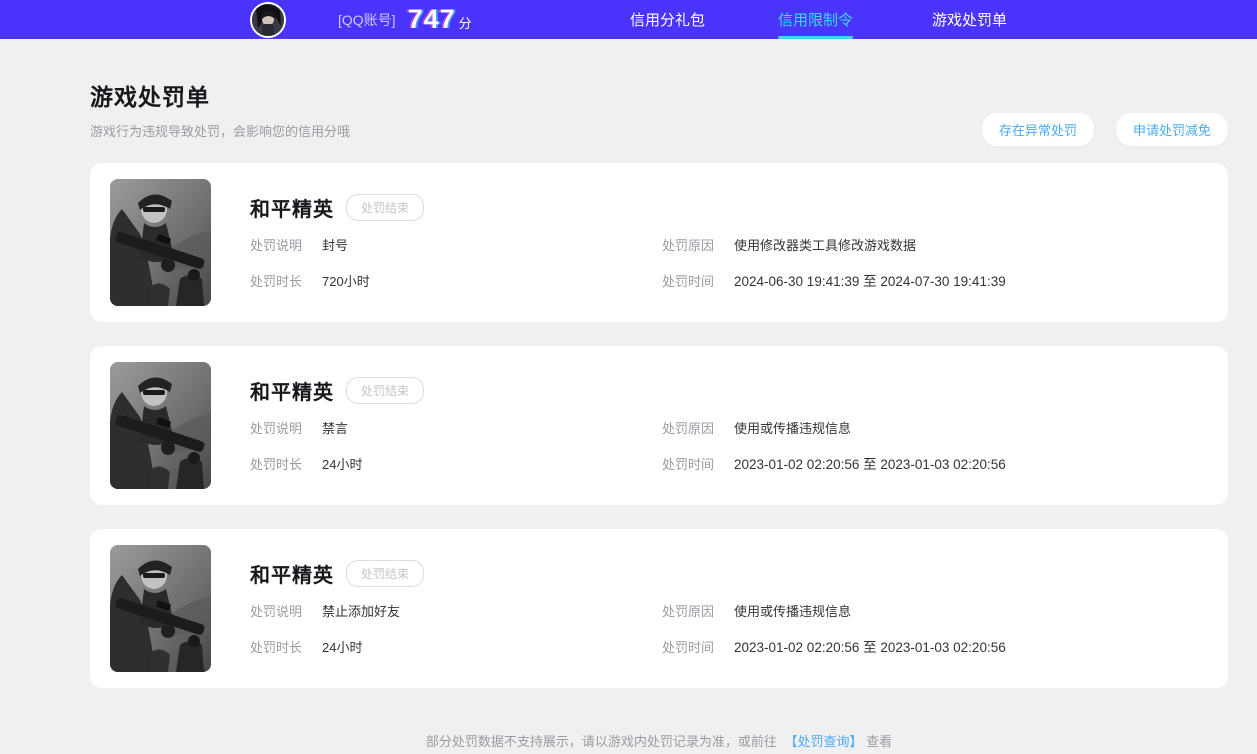 The image size is (1257, 754). Describe the element at coordinates (335, 428) in the screenshot. I see `desc-value: 禁言` at that location.